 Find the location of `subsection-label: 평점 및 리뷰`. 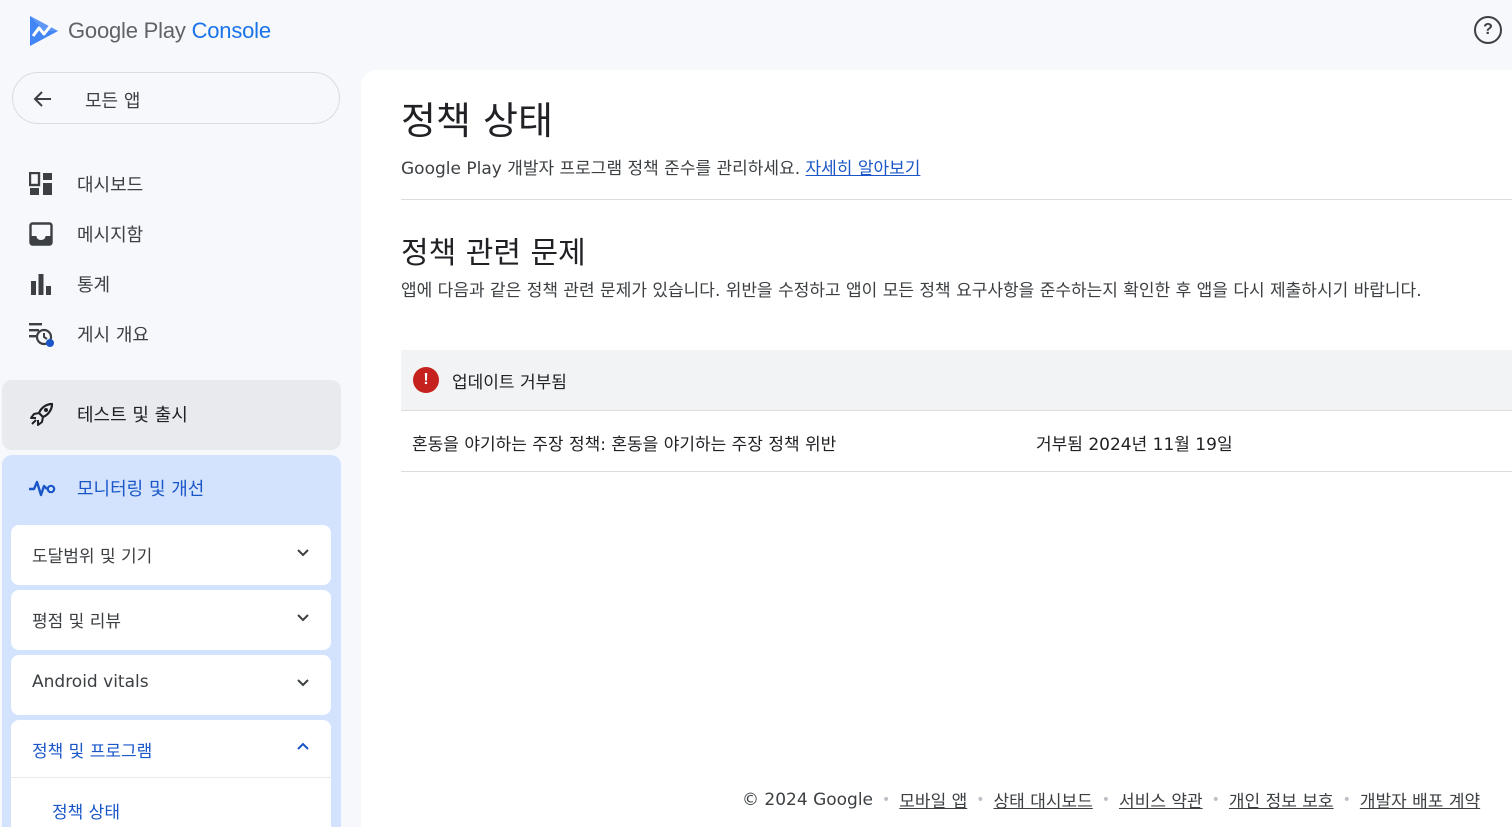

subsection-label: 평점 및 리뷰 is located at coordinates (77, 622).